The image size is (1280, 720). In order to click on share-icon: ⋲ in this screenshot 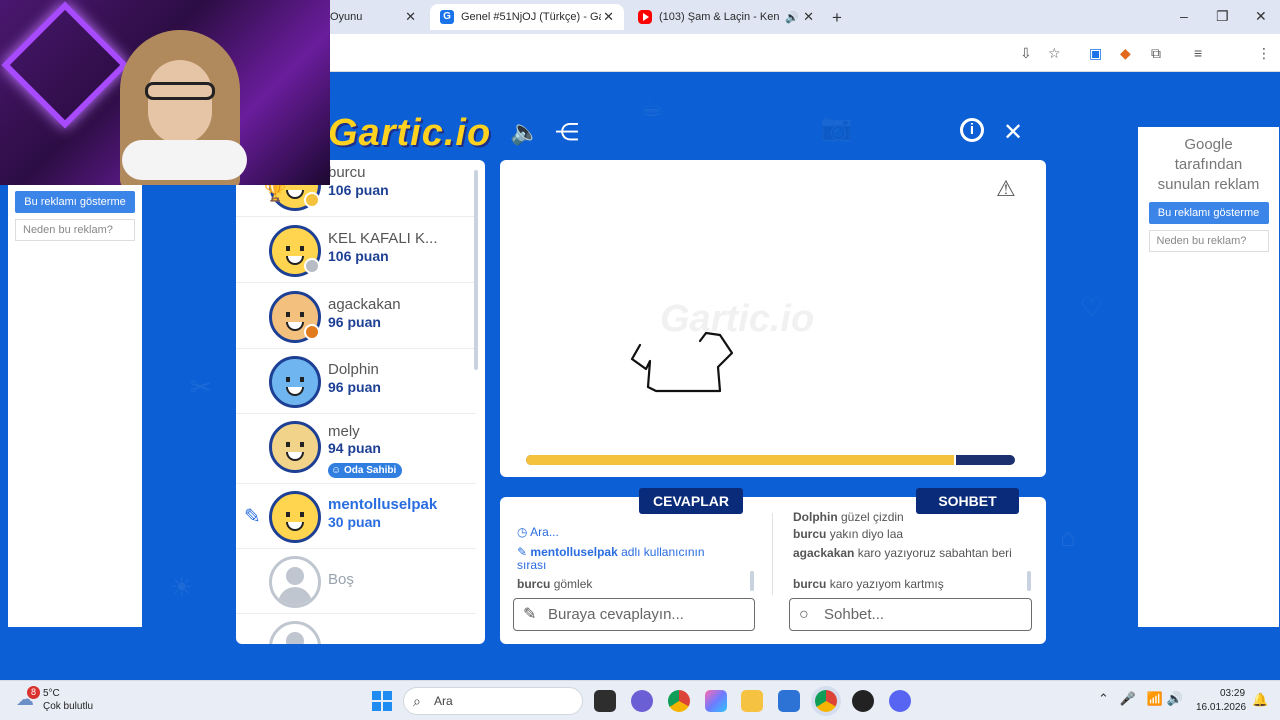, I will do `click(567, 132)`.